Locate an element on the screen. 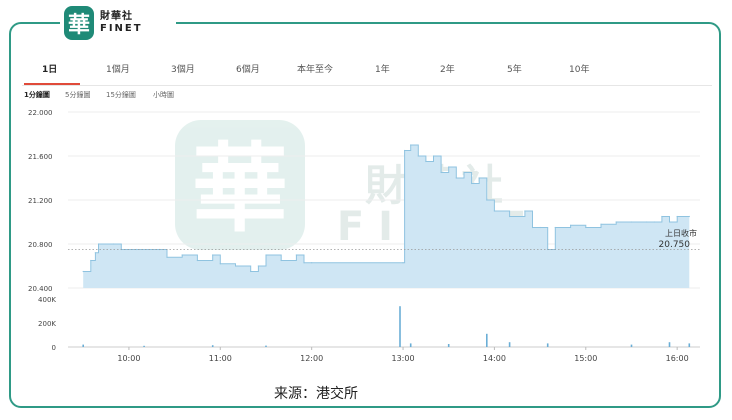 This screenshot has height=420, width=732. source-caption: 来源：港交所 is located at coordinates (316, 394).